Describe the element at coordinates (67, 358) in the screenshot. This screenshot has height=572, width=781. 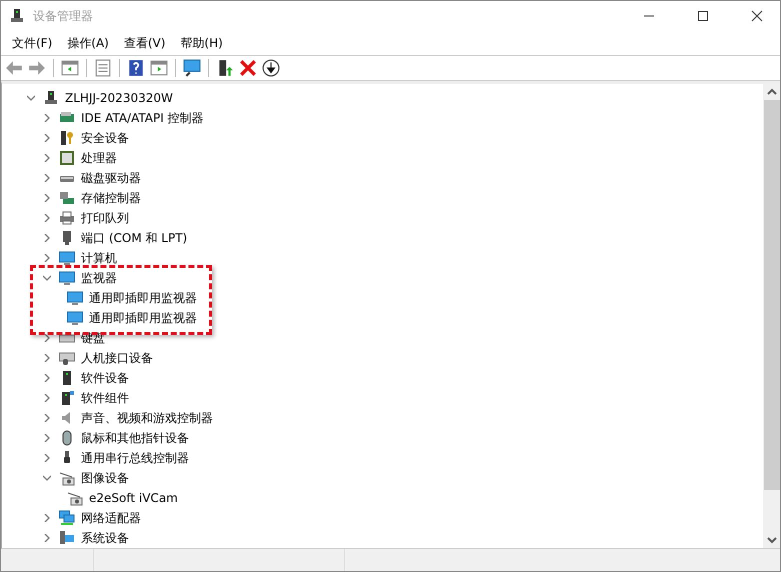
I see `keyboard-icon` at that location.